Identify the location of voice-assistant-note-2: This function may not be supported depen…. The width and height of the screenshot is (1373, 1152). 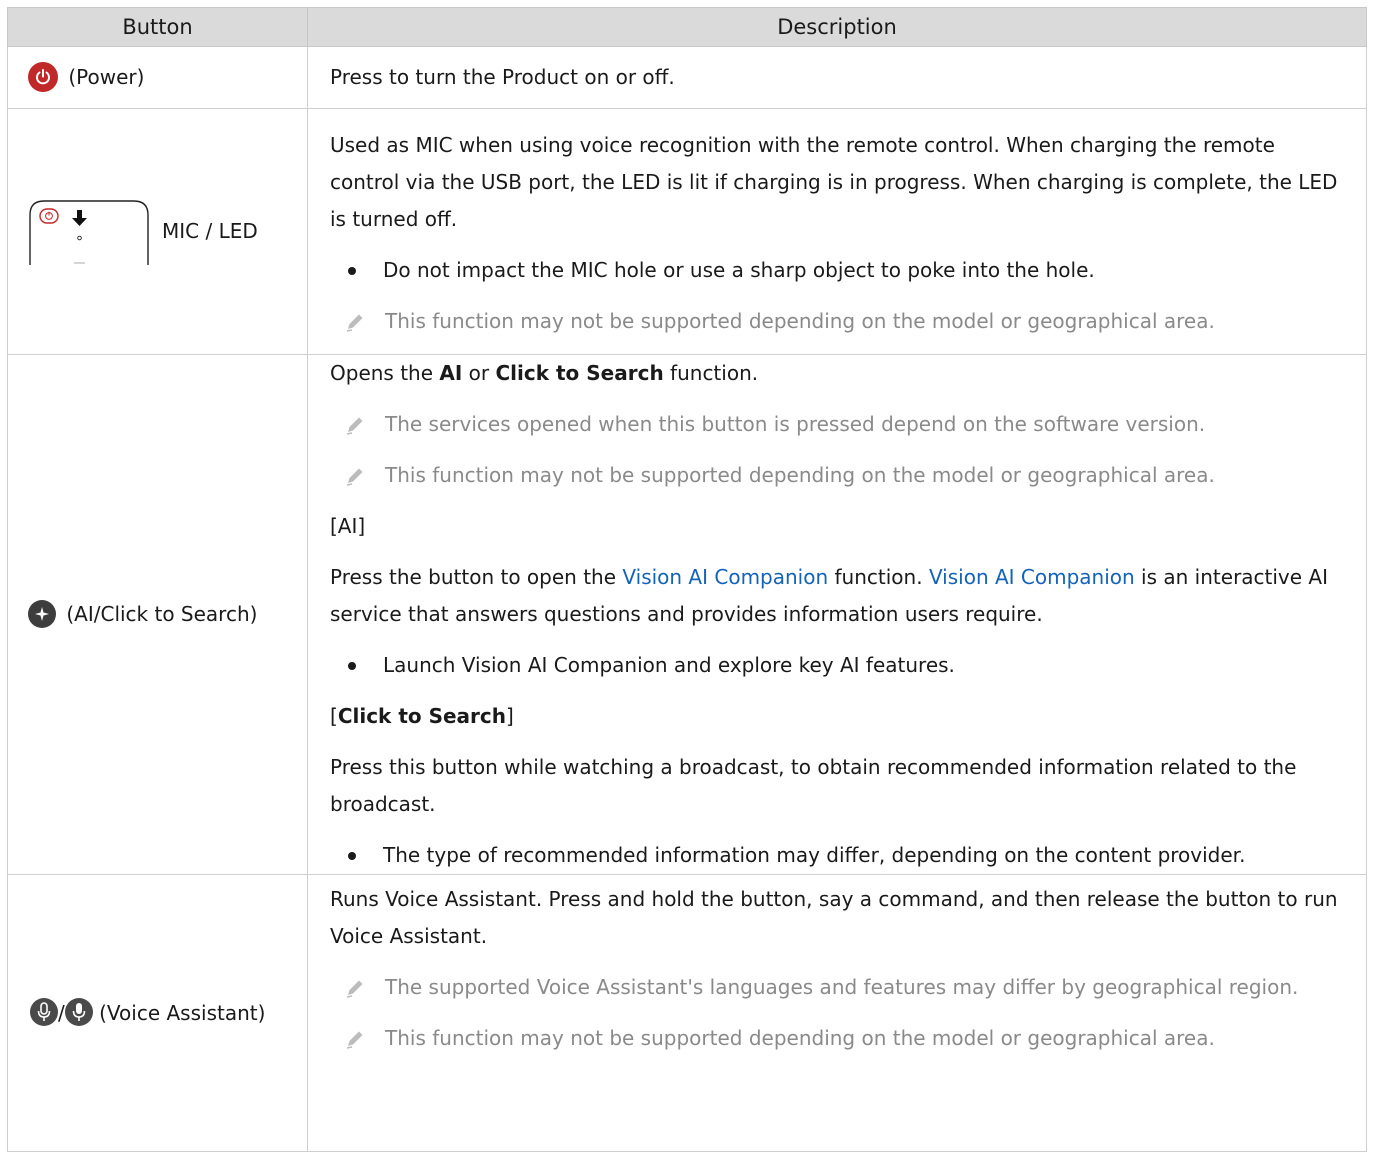
(838, 1038).